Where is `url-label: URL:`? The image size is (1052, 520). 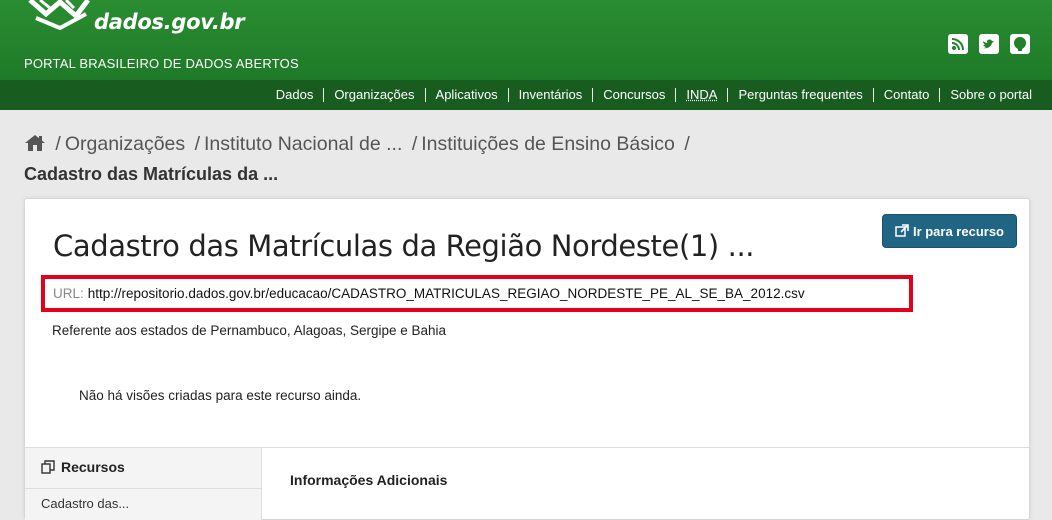
url-label: URL: is located at coordinates (68, 293).